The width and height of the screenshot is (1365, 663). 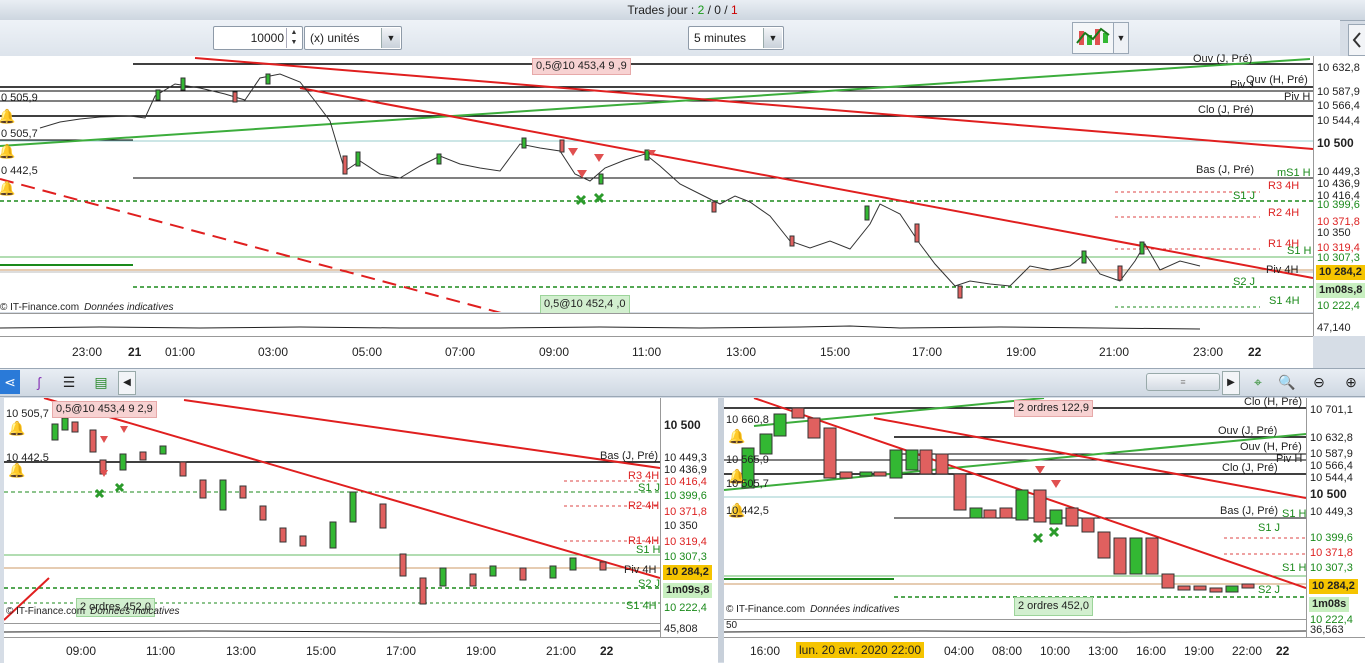 What do you see at coordinates (1294, 173) in the screenshot?
I see `level-ms1-h: mS1 H` at bounding box center [1294, 173].